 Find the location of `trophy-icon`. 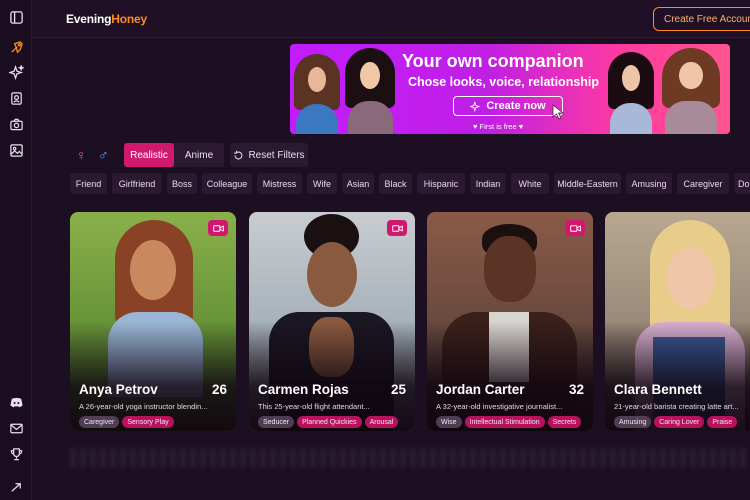

trophy-icon is located at coordinates (16, 454).